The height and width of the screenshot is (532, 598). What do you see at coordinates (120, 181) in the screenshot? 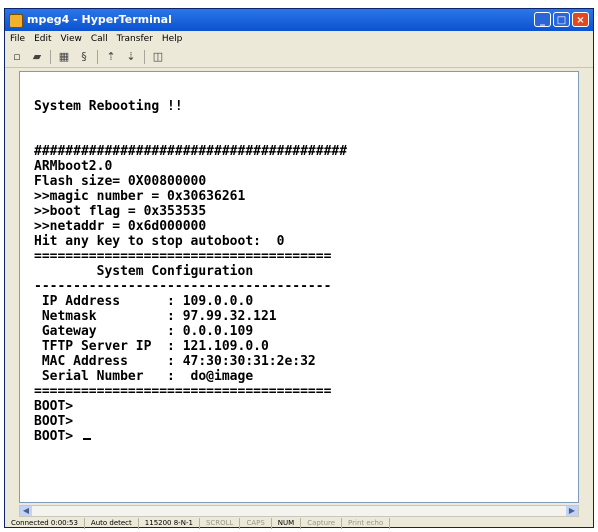
I see `terminal-line: Flash size= 0X00800000` at bounding box center [120, 181].